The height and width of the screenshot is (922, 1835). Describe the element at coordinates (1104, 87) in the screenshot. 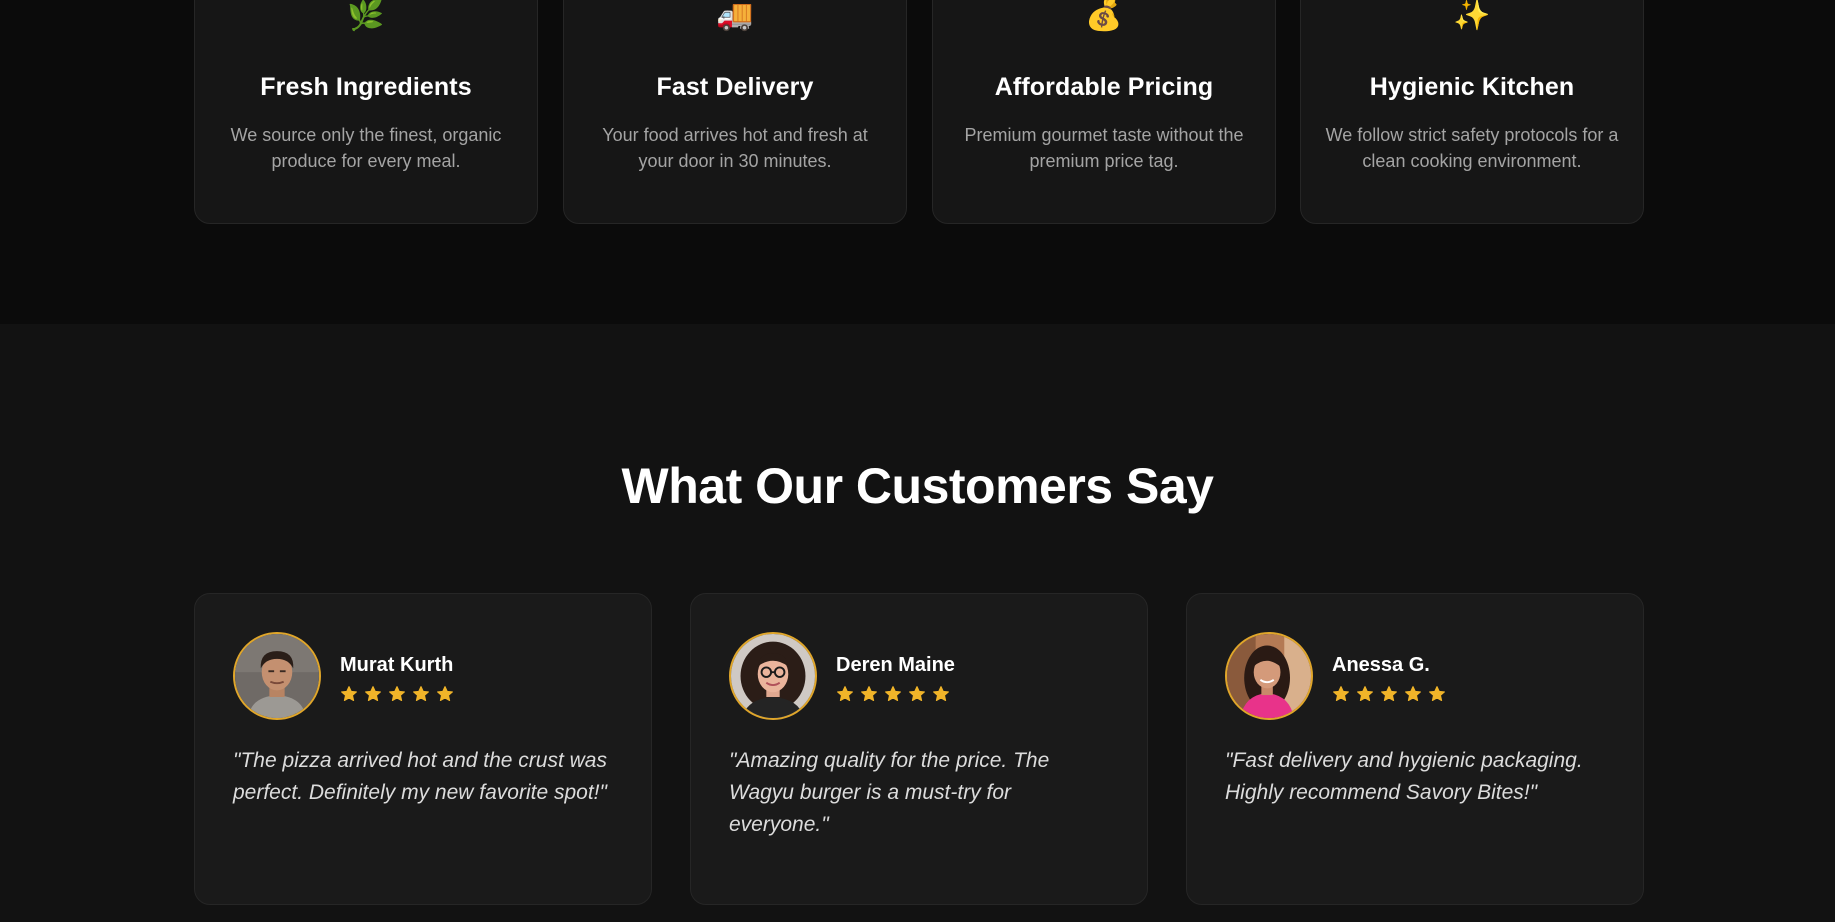

I see `feature-title: Affordable Pricing` at that location.